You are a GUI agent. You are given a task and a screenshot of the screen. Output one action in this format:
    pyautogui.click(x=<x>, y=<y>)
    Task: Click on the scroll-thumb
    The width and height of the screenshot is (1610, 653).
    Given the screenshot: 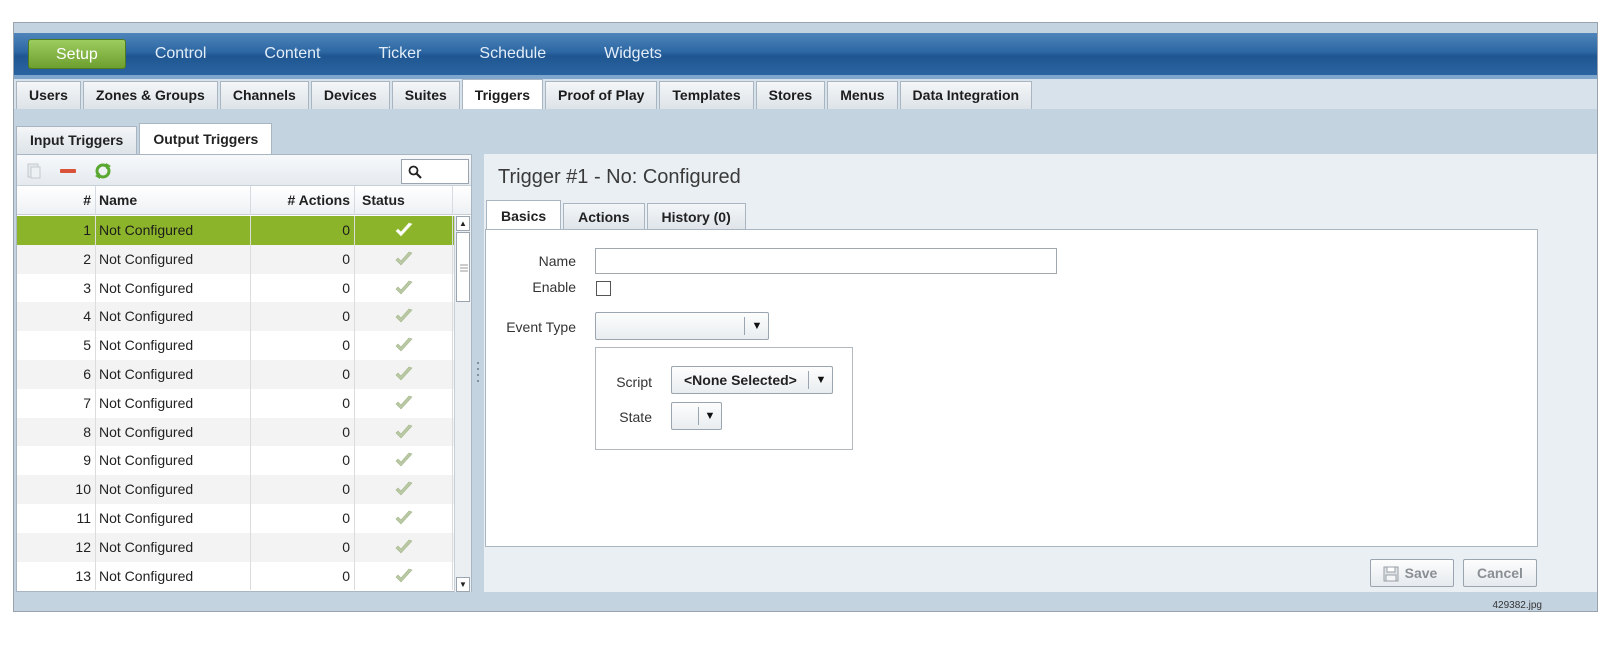 What is the action you would take?
    pyautogui.click(x=463, y=267)
    